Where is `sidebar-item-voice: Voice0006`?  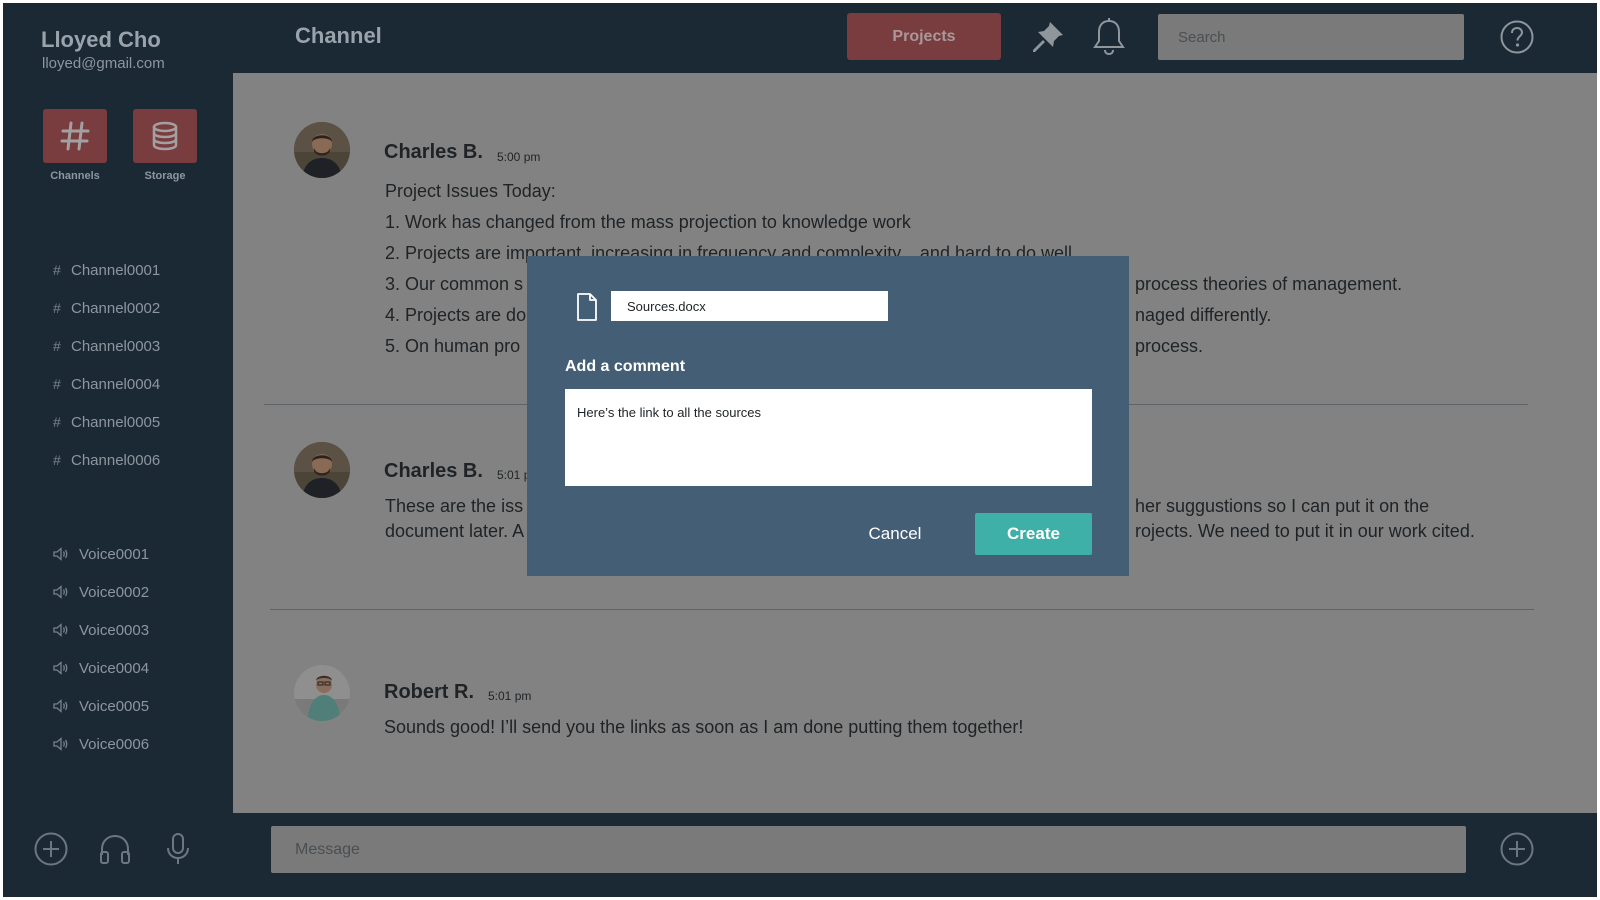 sidebar-item-voice: Voice0006 is located at coordinates (101, 744).